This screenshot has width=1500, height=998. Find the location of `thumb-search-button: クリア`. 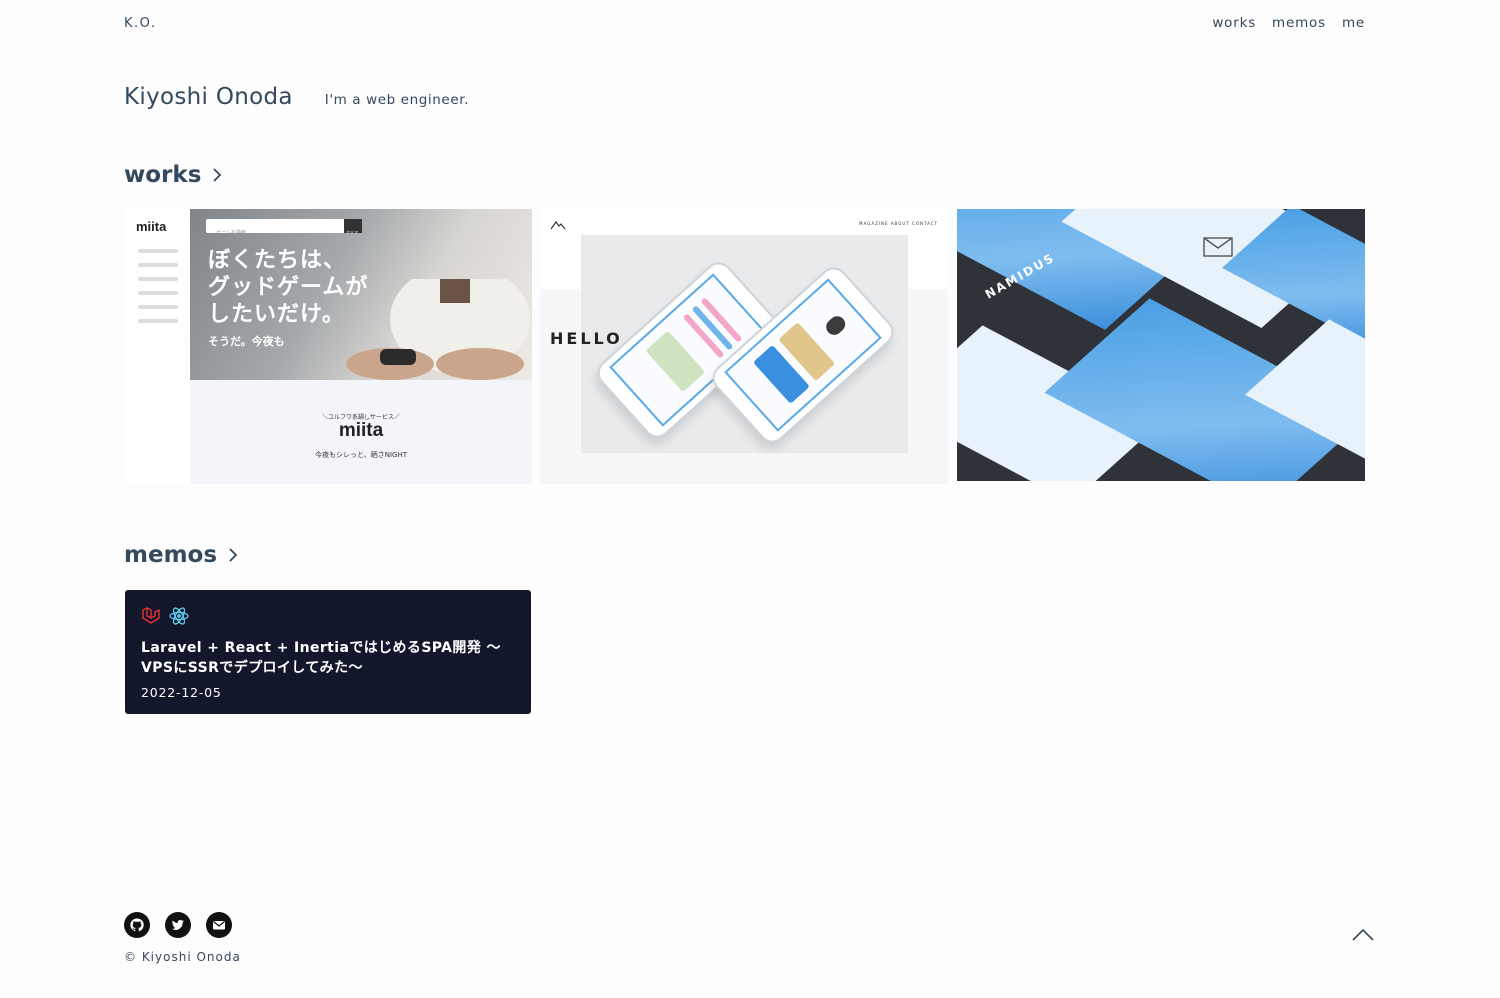

thumb-search-button: クリア is located at coordinates (353, 227).